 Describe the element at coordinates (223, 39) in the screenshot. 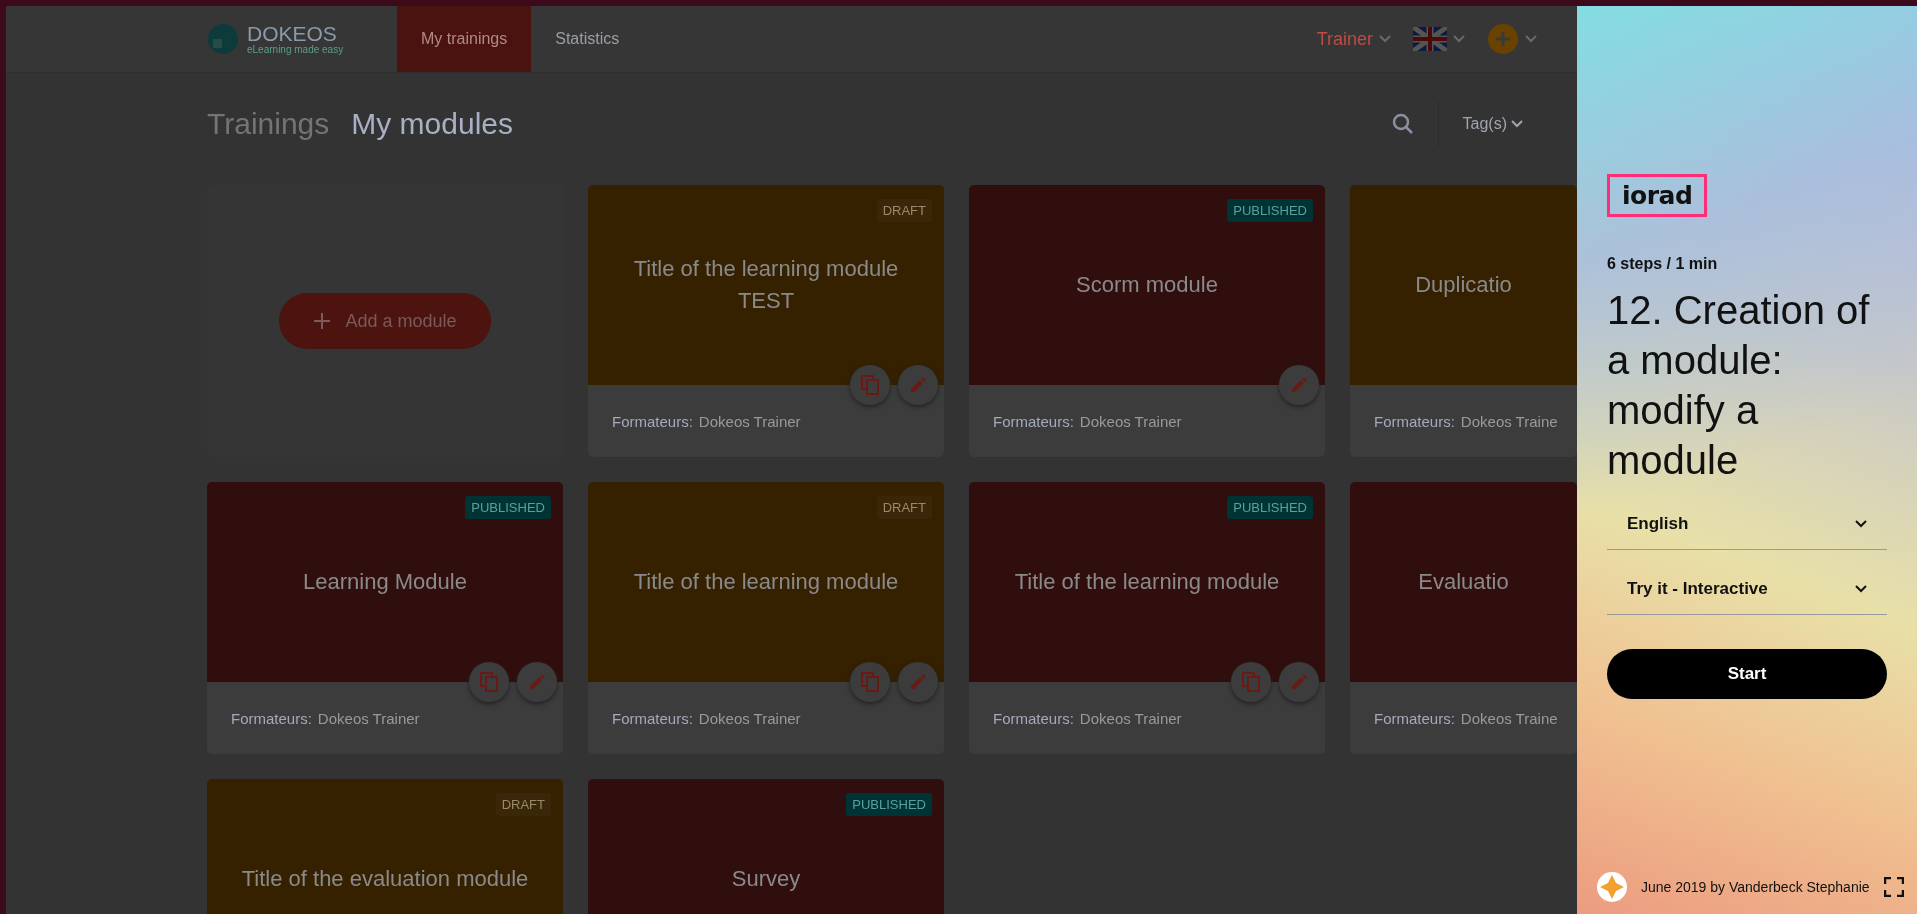

I see `logo-icon` at that location.